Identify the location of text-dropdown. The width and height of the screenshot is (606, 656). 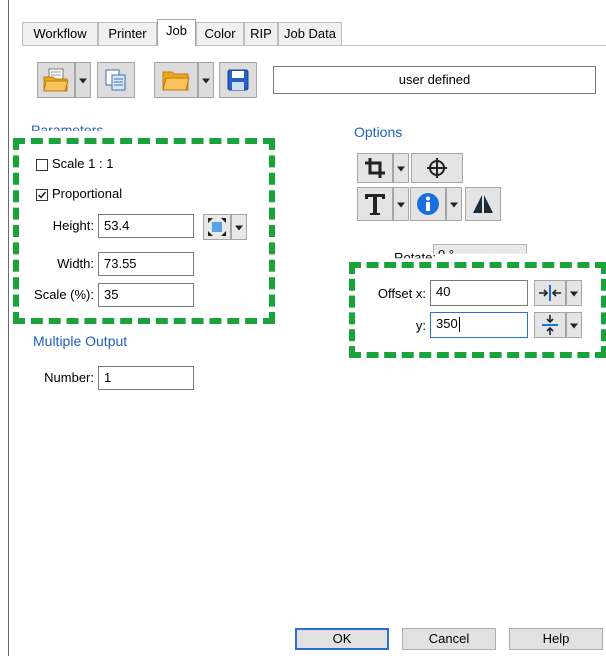
(401, 204).